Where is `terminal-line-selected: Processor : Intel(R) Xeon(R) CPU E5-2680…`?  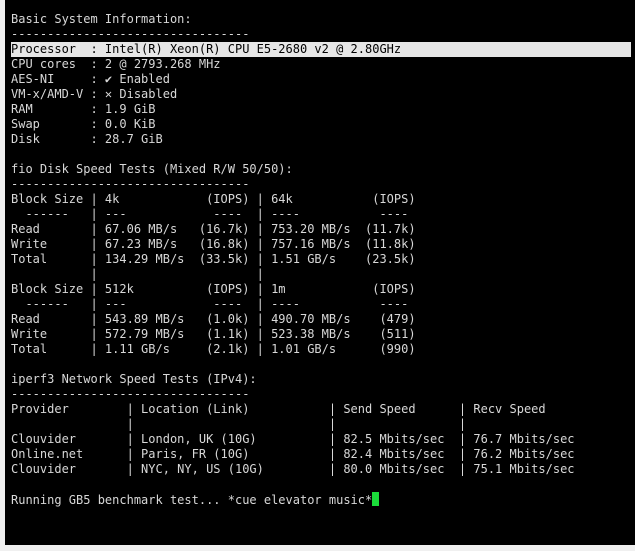
terminal-line-selected: Processor : Intel(R) Xeon(R) CPU E5-2680… is located at coordinates (321, 49).